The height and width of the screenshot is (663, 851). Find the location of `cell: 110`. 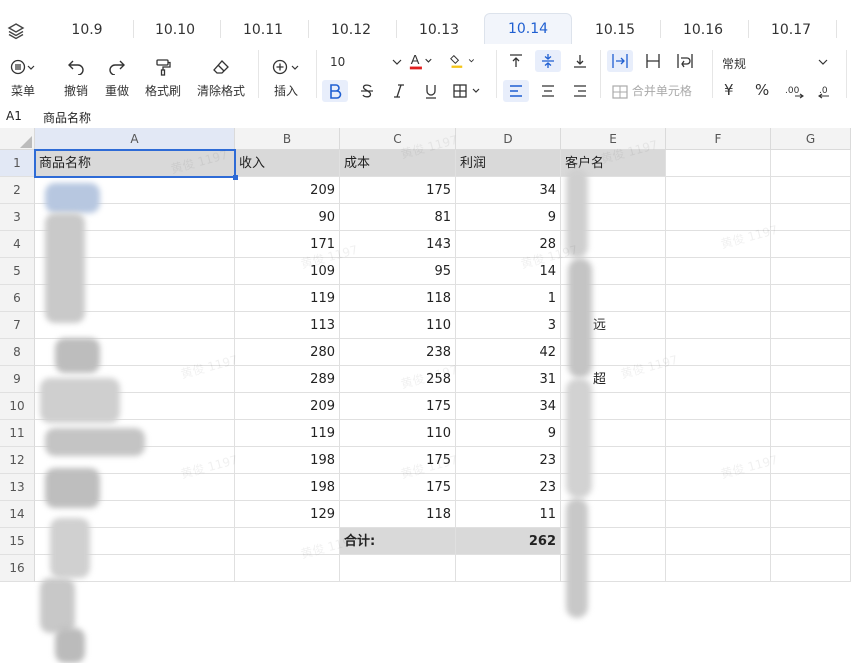

cell: 110 is located at coordinates (398, 433).